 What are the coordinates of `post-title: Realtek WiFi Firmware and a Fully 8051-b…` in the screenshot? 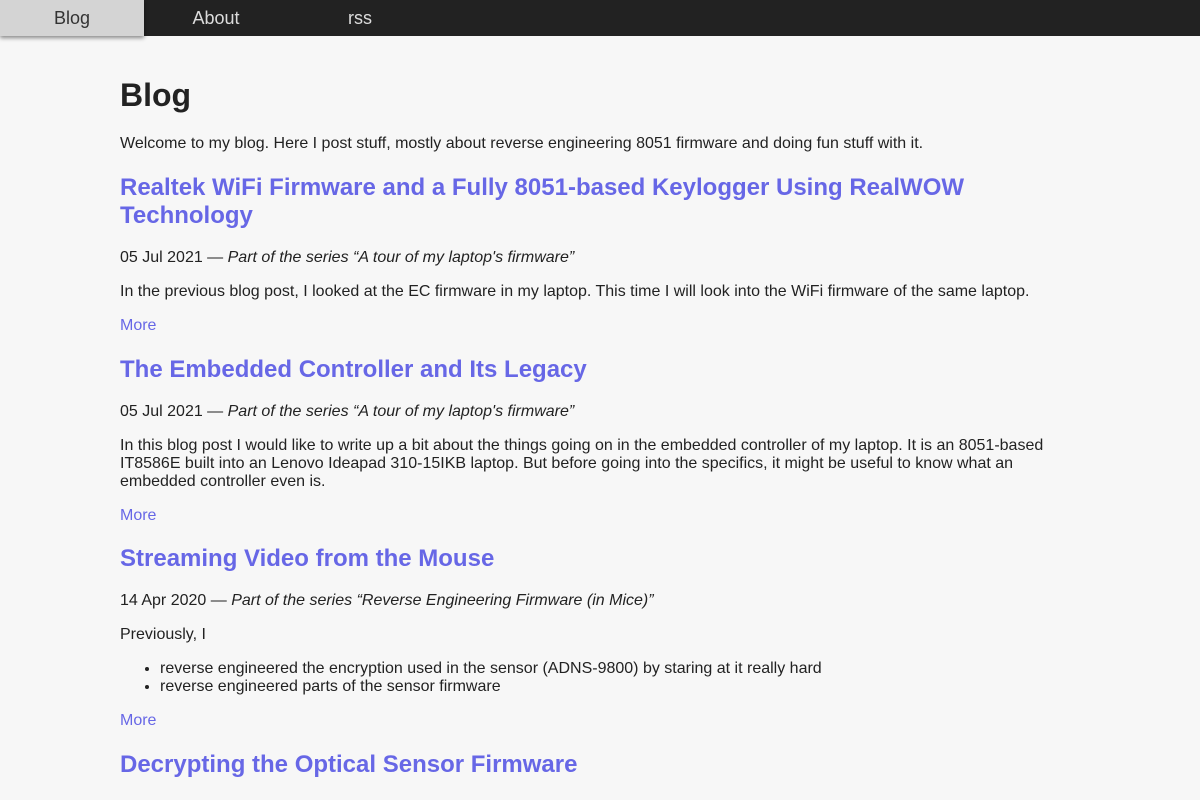 It's located at (570, 202).